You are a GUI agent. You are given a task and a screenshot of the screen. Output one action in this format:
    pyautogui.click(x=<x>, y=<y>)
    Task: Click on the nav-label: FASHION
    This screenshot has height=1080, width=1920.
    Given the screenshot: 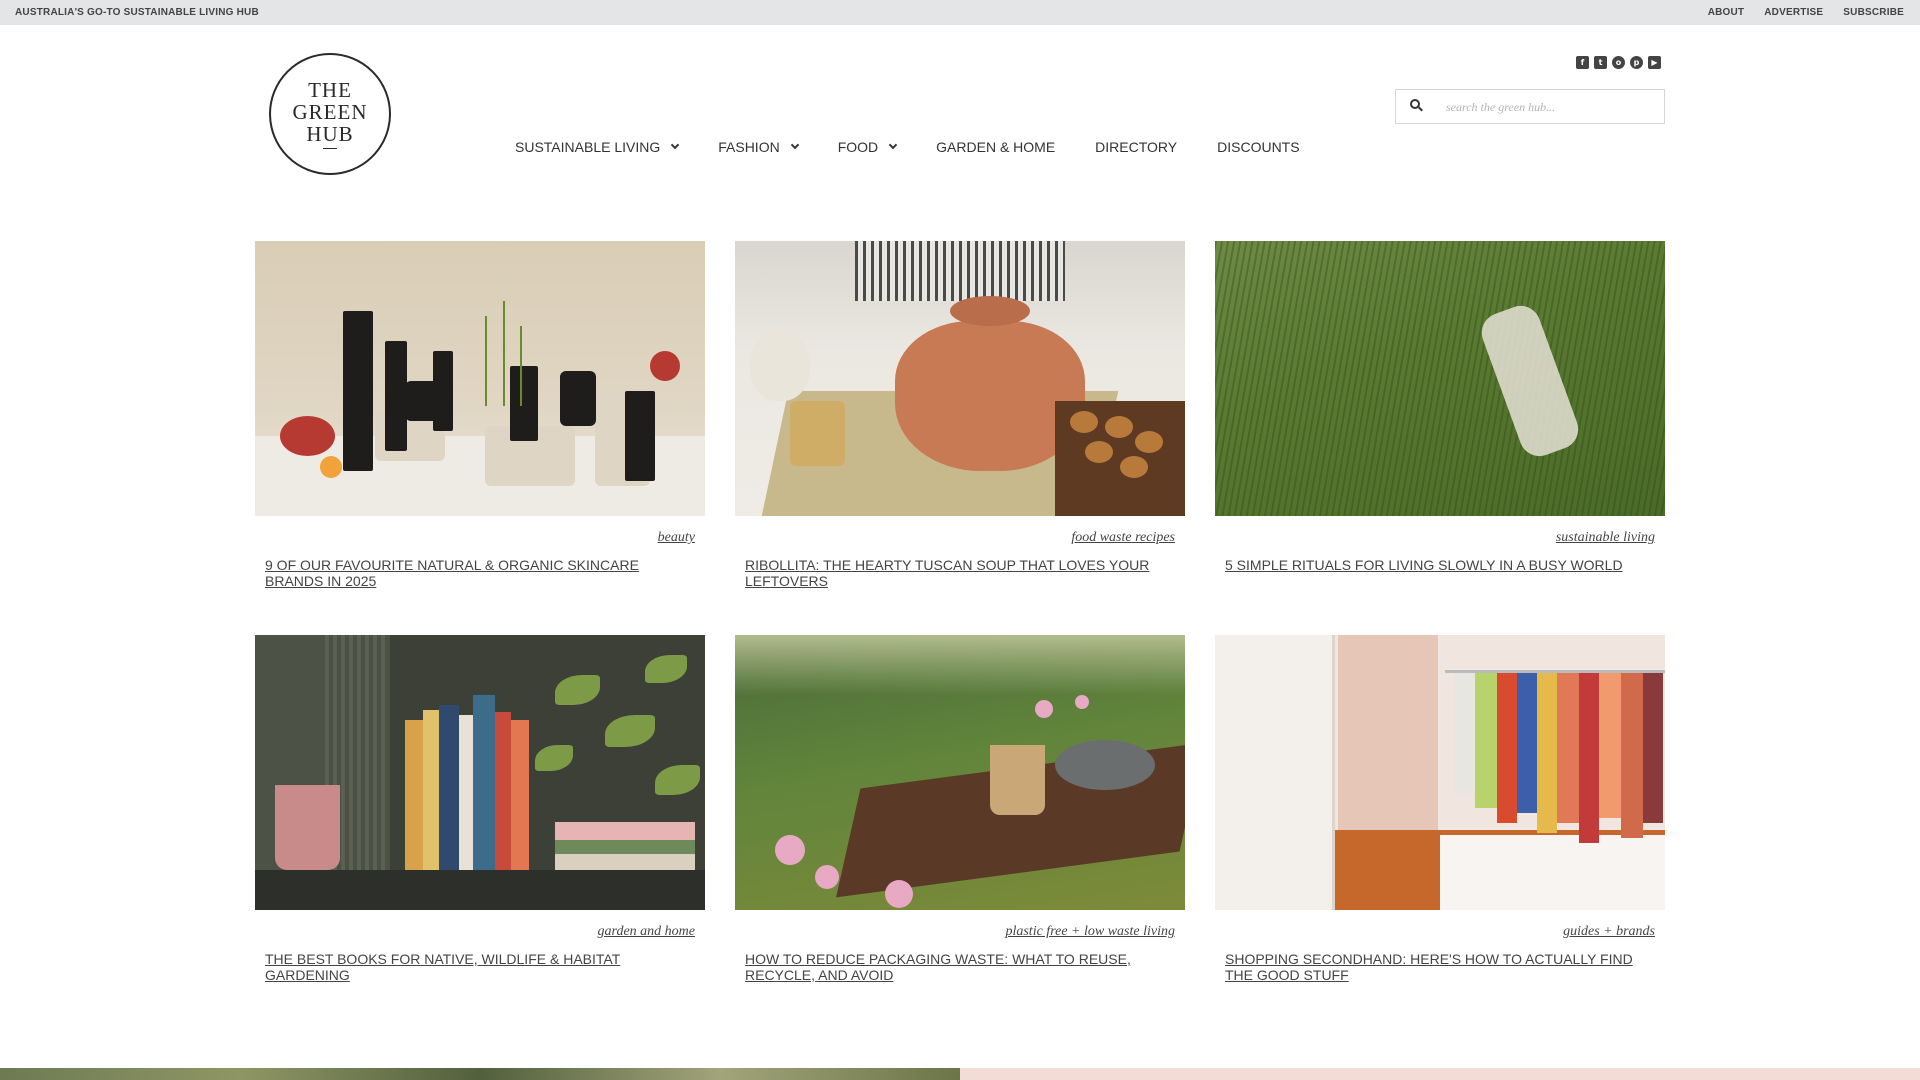 What is the action you would take?
    pyautogui.click(x=749, y=147)
    